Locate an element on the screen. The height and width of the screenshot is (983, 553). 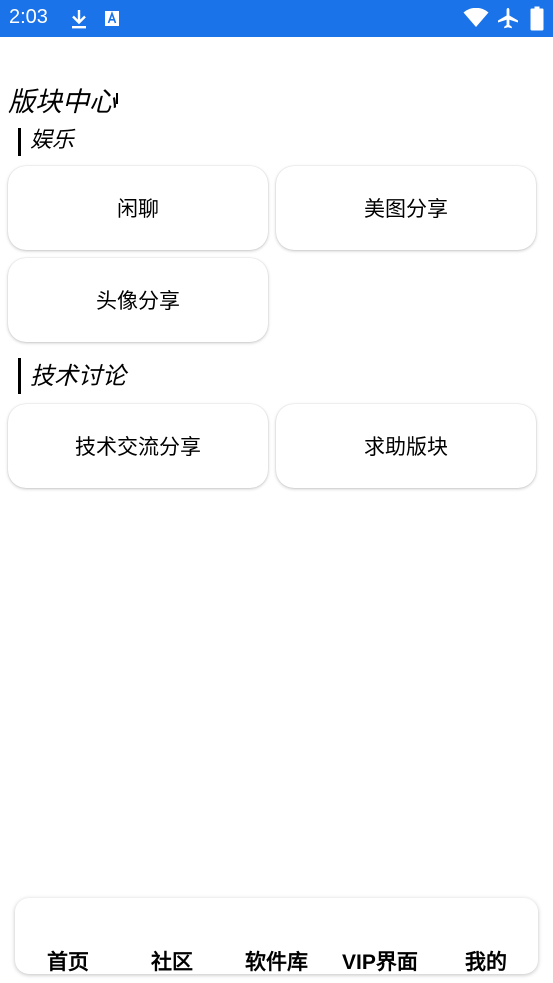
page-title: 版块中心 is located at coordinates (62, 102).